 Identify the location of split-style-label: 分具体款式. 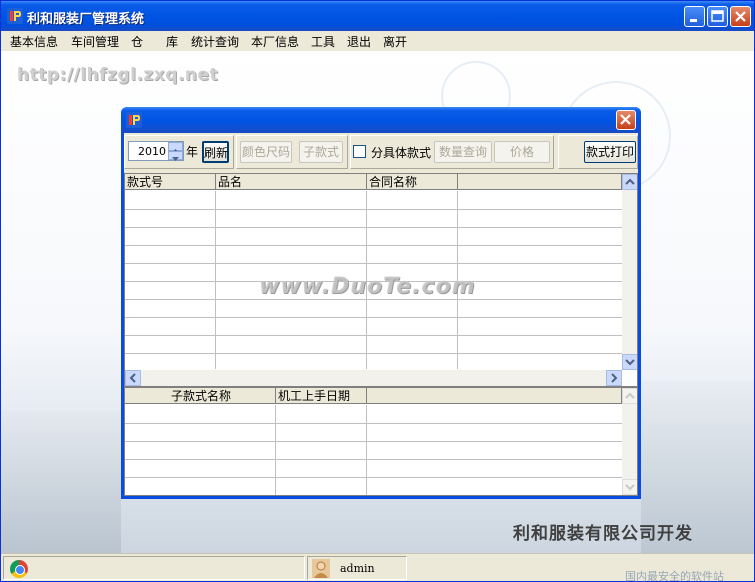
(401, 152).